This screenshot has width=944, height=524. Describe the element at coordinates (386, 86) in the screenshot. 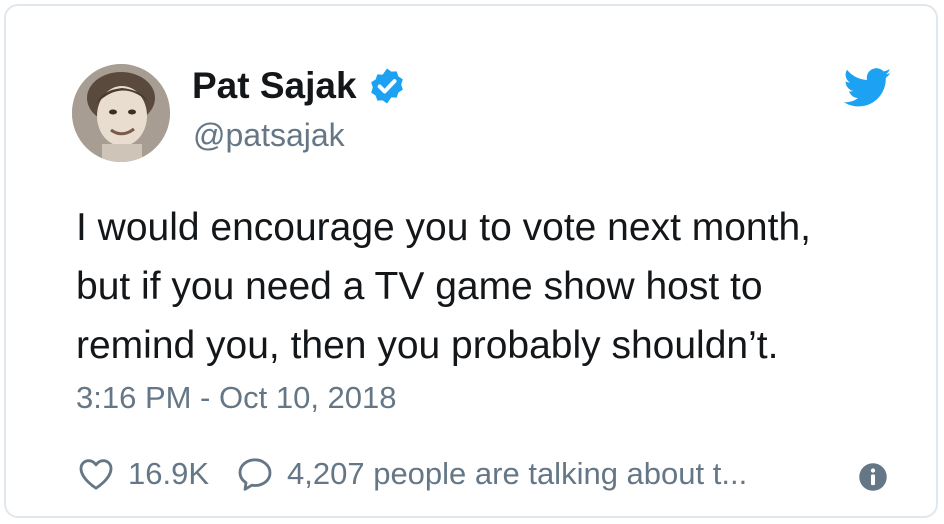

I see `verified-badge-icon` at that location.